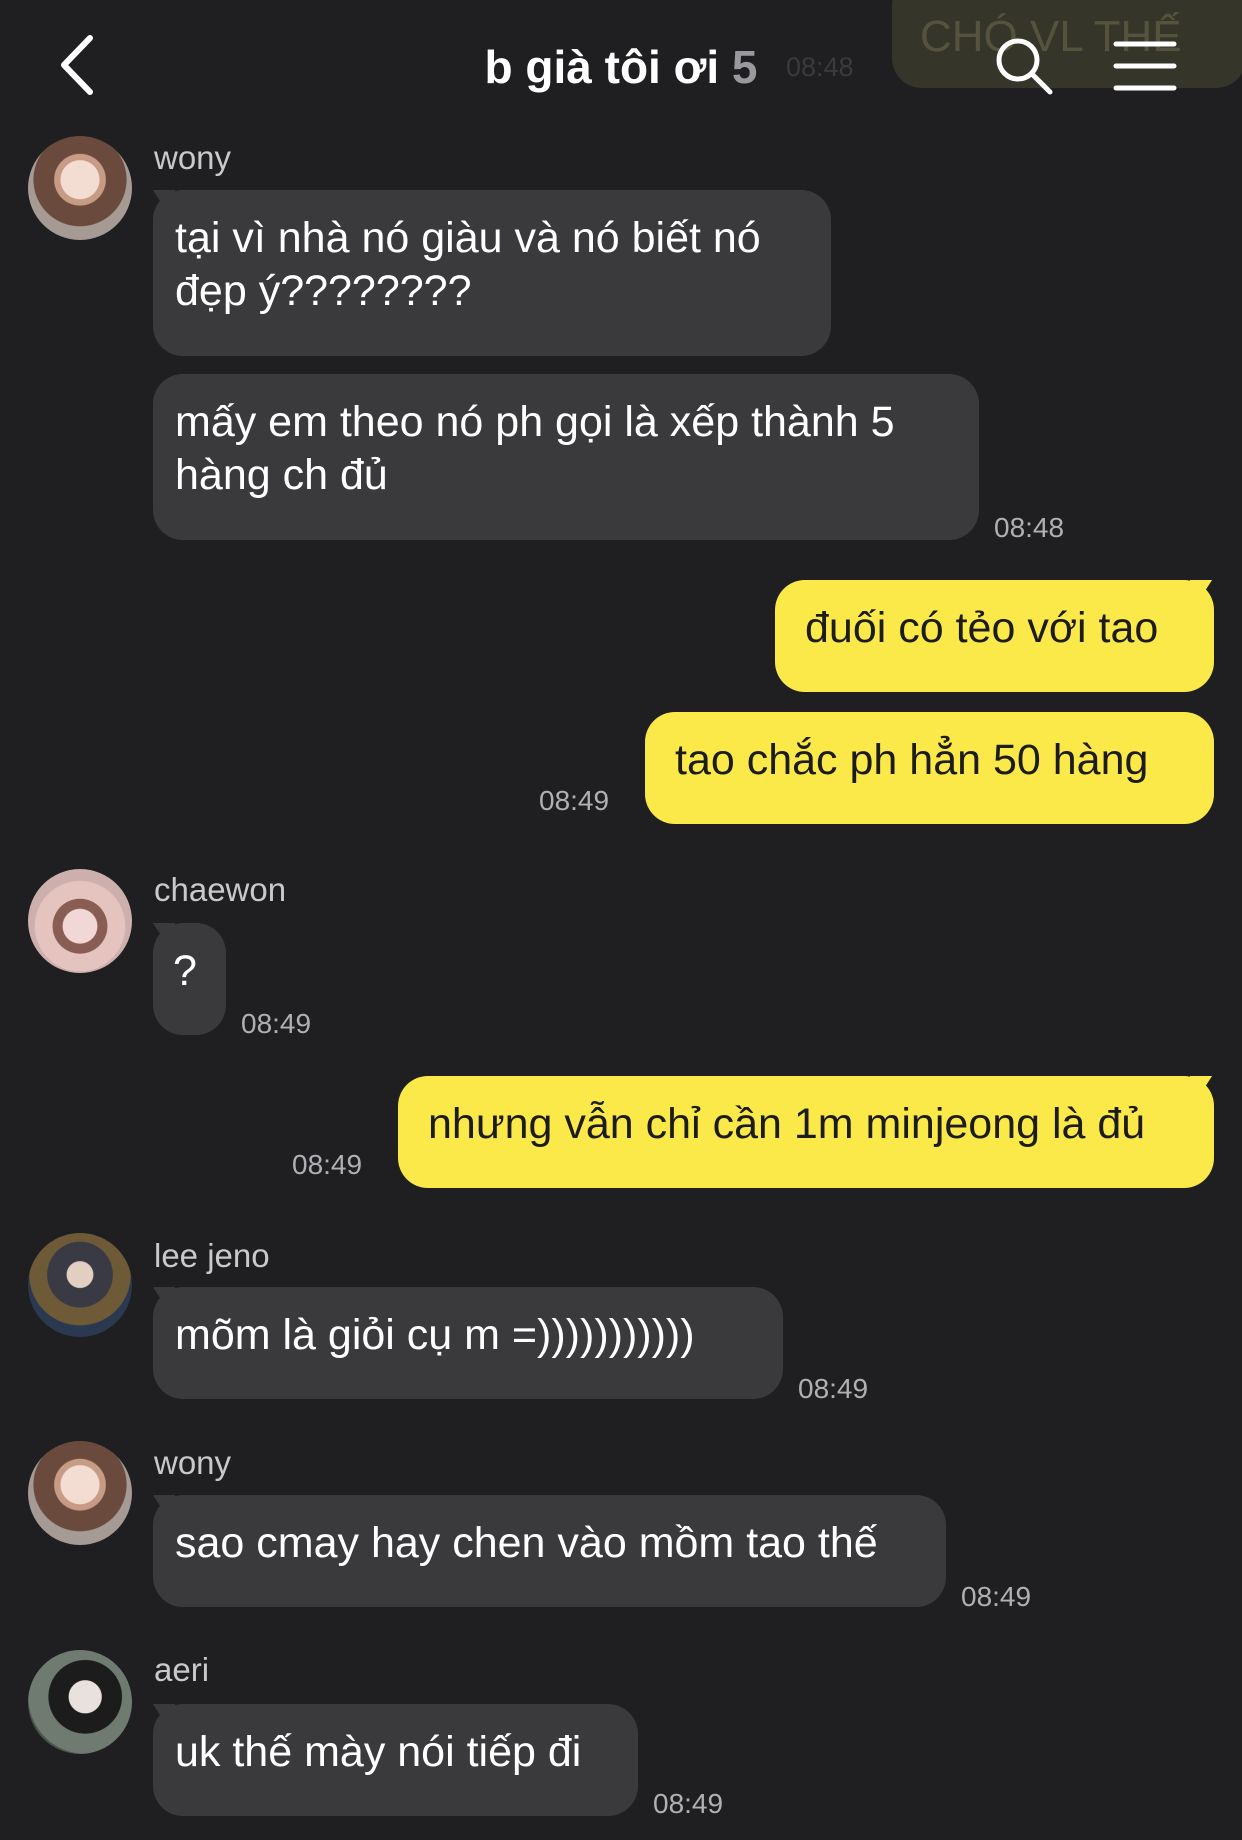  I want to click on my-message-bubble: nhưng vẫn chỉ cần 1m minjeong là đủ, so click(806, 1132).